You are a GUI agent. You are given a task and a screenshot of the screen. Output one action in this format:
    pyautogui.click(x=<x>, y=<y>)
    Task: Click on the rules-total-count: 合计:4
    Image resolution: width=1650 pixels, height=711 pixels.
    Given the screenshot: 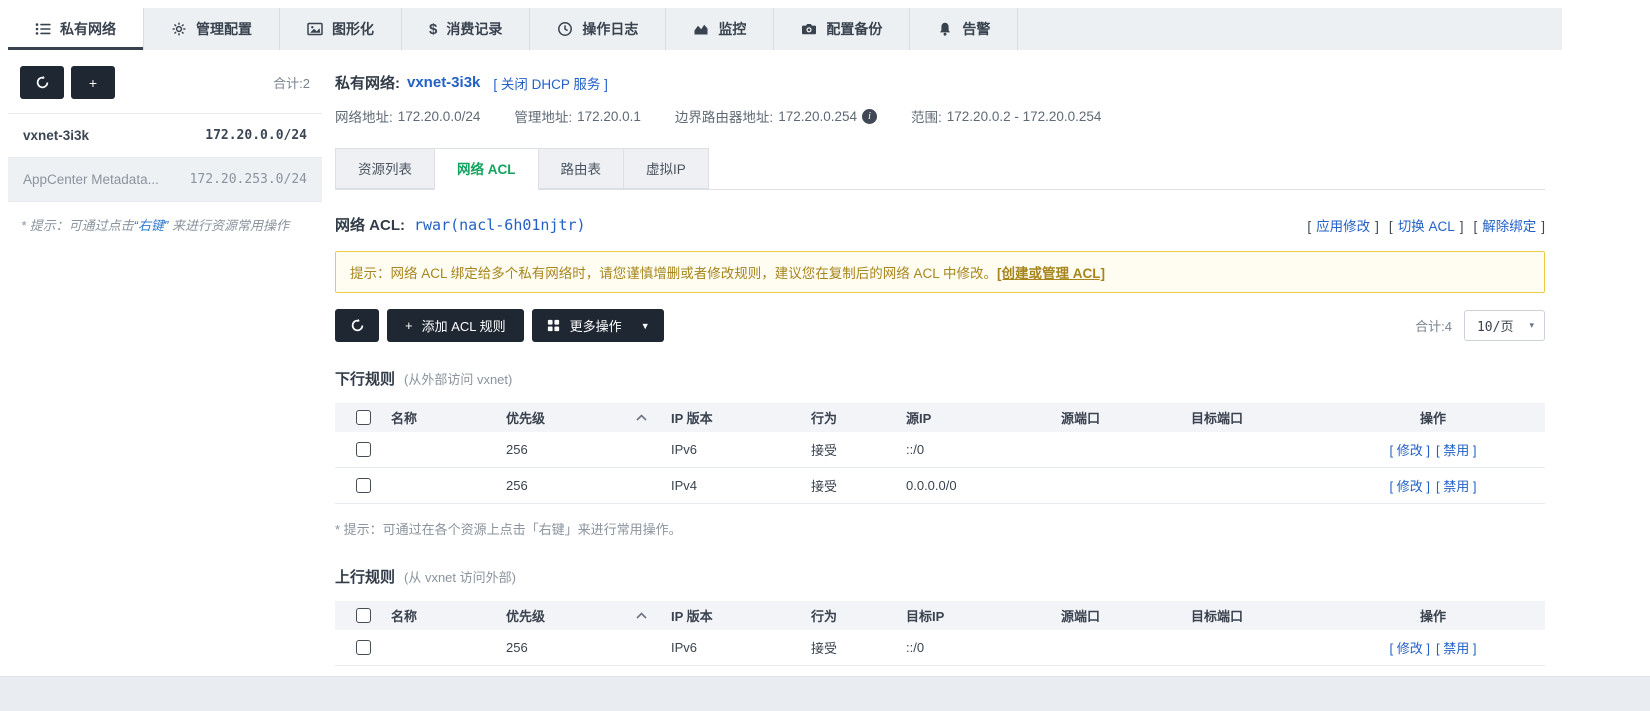 What is the action you would take?
    pyautogui.click(x=1433, y=326)
    